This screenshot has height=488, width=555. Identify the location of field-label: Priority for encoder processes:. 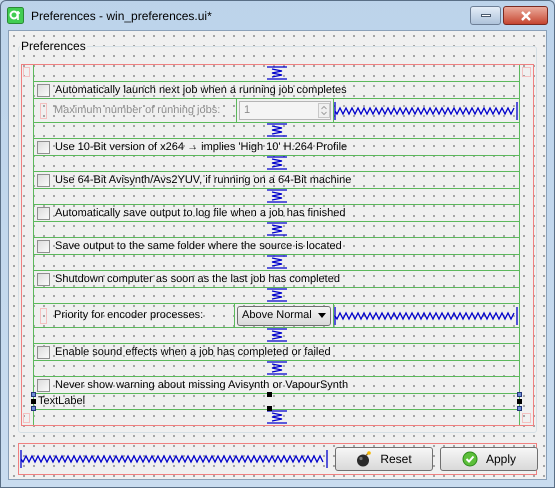
(128, 316).